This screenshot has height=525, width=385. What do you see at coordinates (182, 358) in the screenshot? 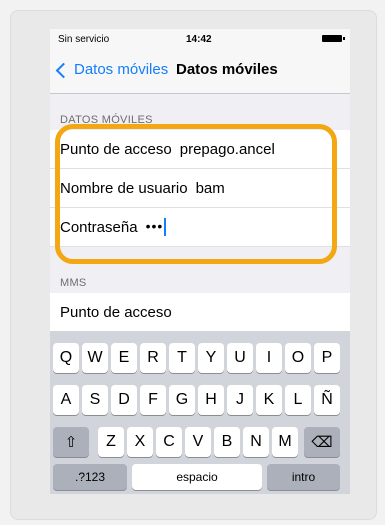
I see `key-t: T` at bounding box center [182, 358].